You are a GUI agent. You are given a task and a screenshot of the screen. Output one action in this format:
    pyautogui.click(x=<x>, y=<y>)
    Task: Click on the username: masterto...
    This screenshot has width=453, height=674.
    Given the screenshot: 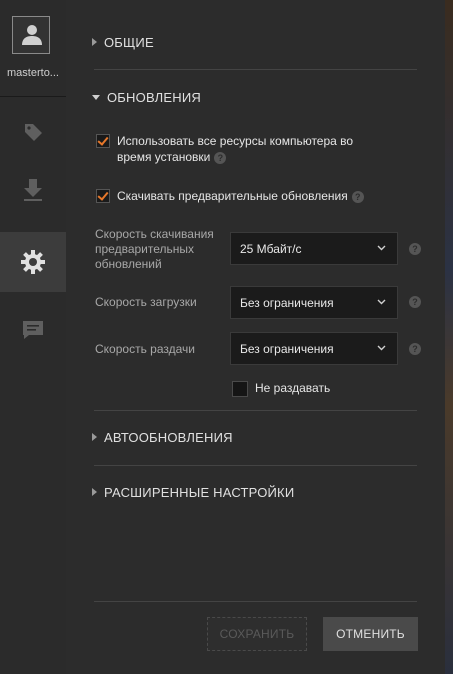 What is the action you would take?
    pyautogui.click(x=33, y=73)
    